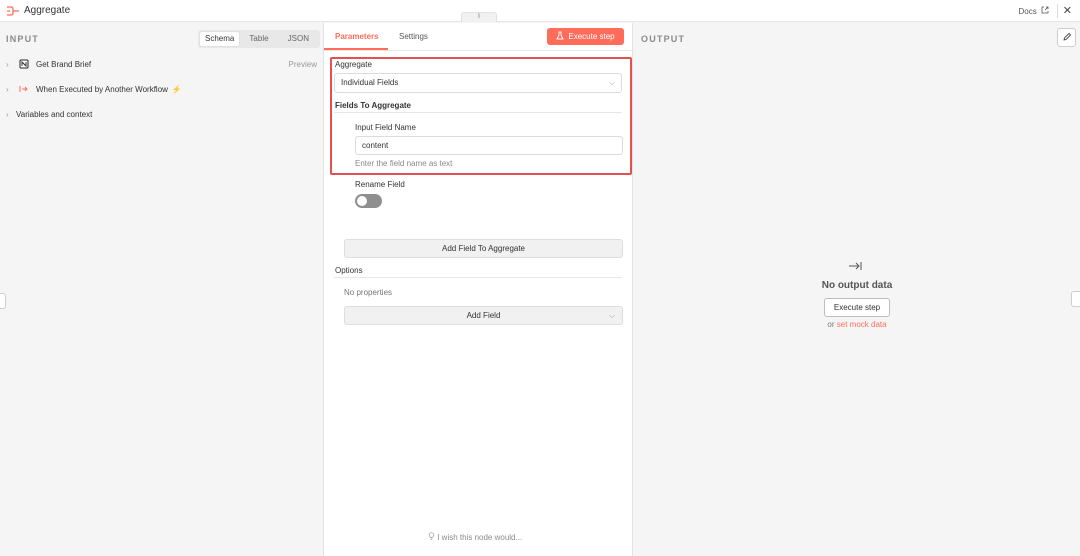 Image resolution: width=1080 pixels, height=556 pixels. What do you see at coordinates (560, 36) in the screenshot?
I see `flask-icon` at bounding box center [560, 36].